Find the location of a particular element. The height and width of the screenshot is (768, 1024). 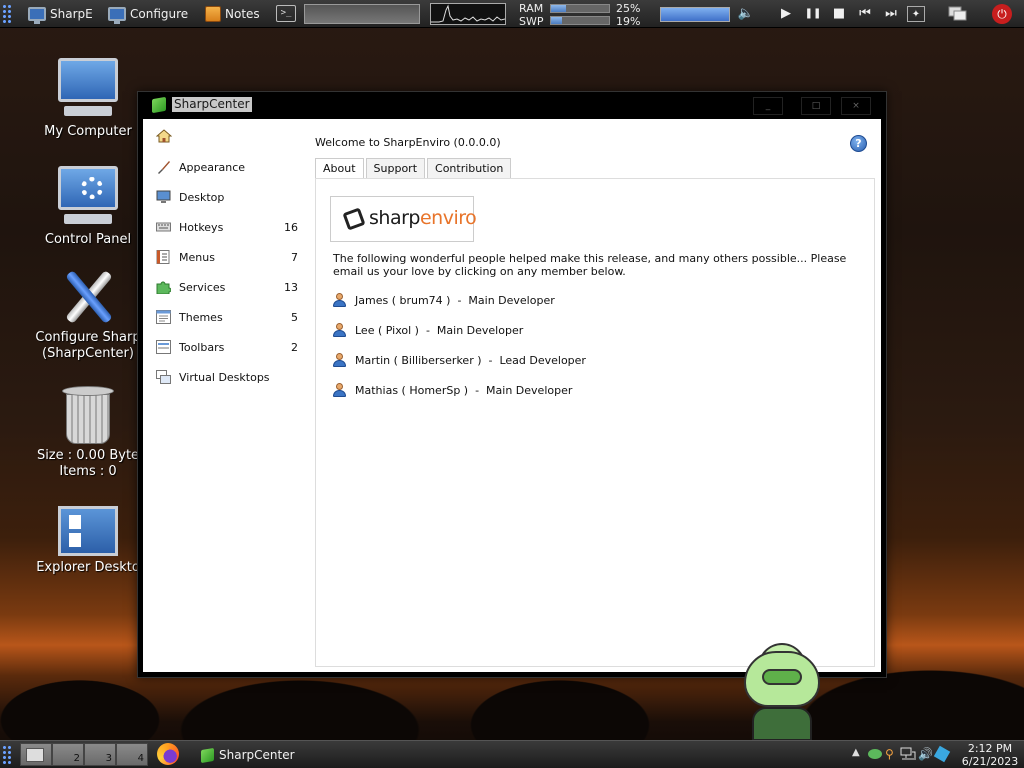

terminal-icon: >_ is located at coordinates (286, 13).